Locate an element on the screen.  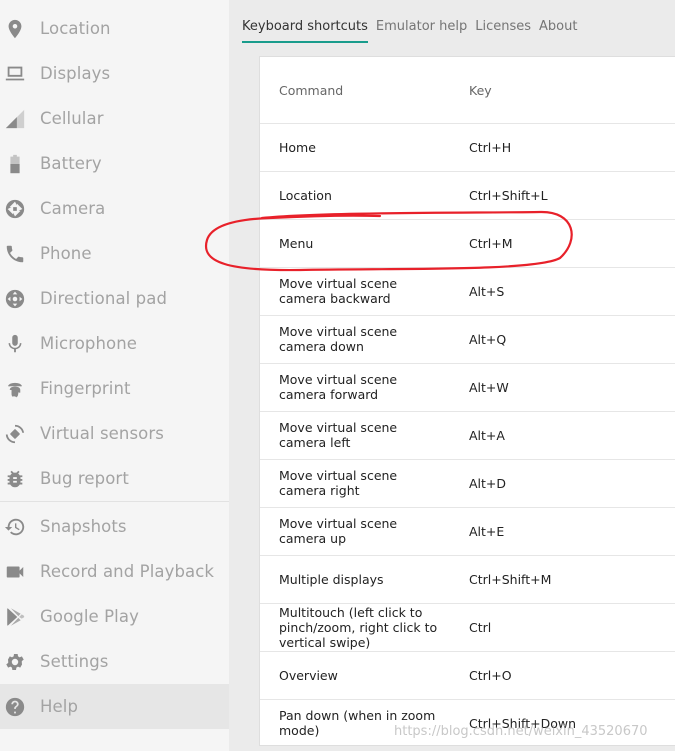
sidebar-item-microphone: Microphone is located at coordinates (114, 343).